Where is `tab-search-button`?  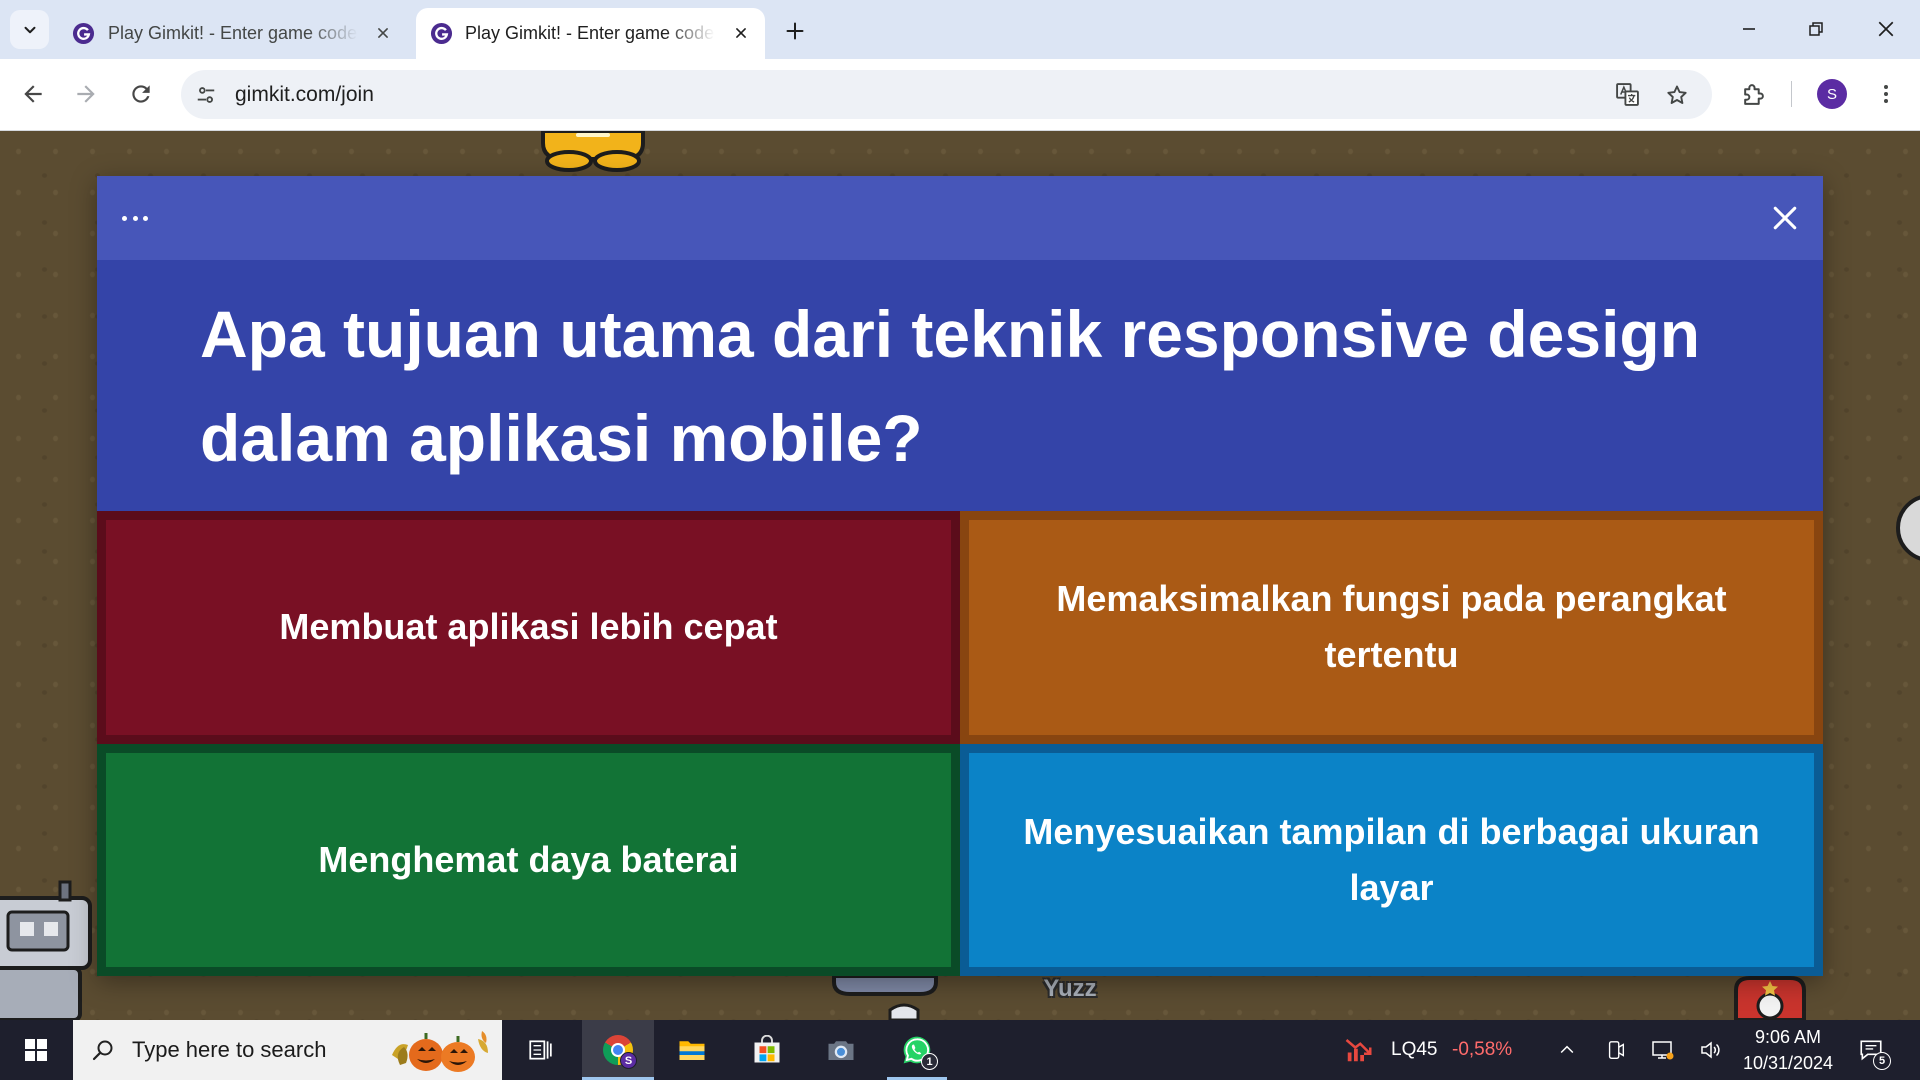 tab-search-button is located at coordinates (29, 29).